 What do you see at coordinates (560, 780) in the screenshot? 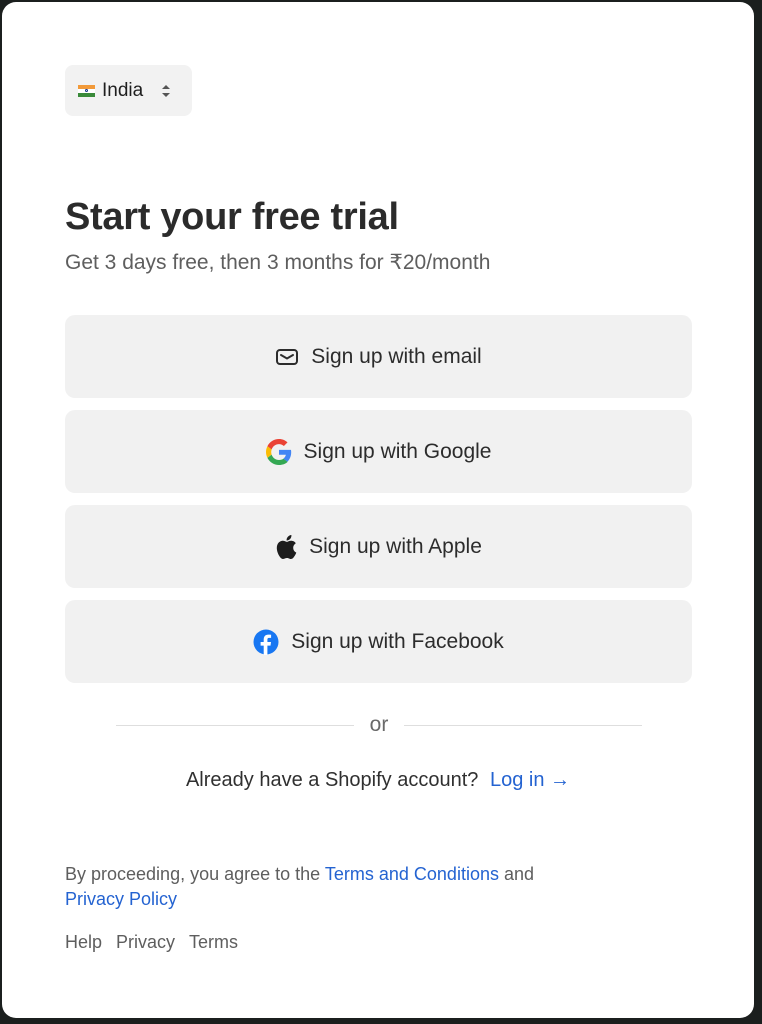
I see `arrow-right-icon: →` at bounding box center [560, 780].